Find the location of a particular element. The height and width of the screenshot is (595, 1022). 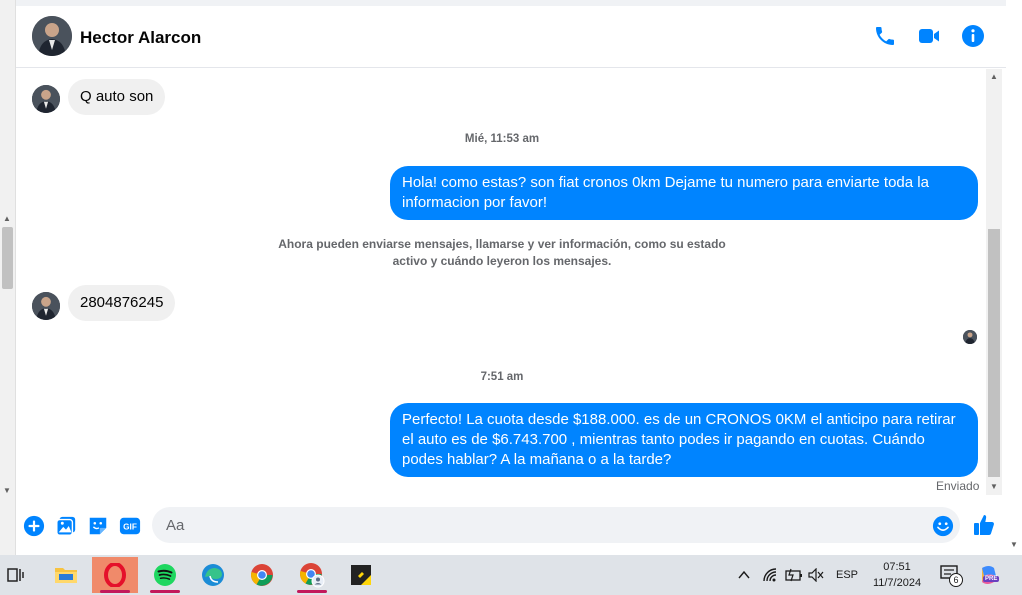

clock-date: 11/7/2024 is located at coordinates (897, 583).